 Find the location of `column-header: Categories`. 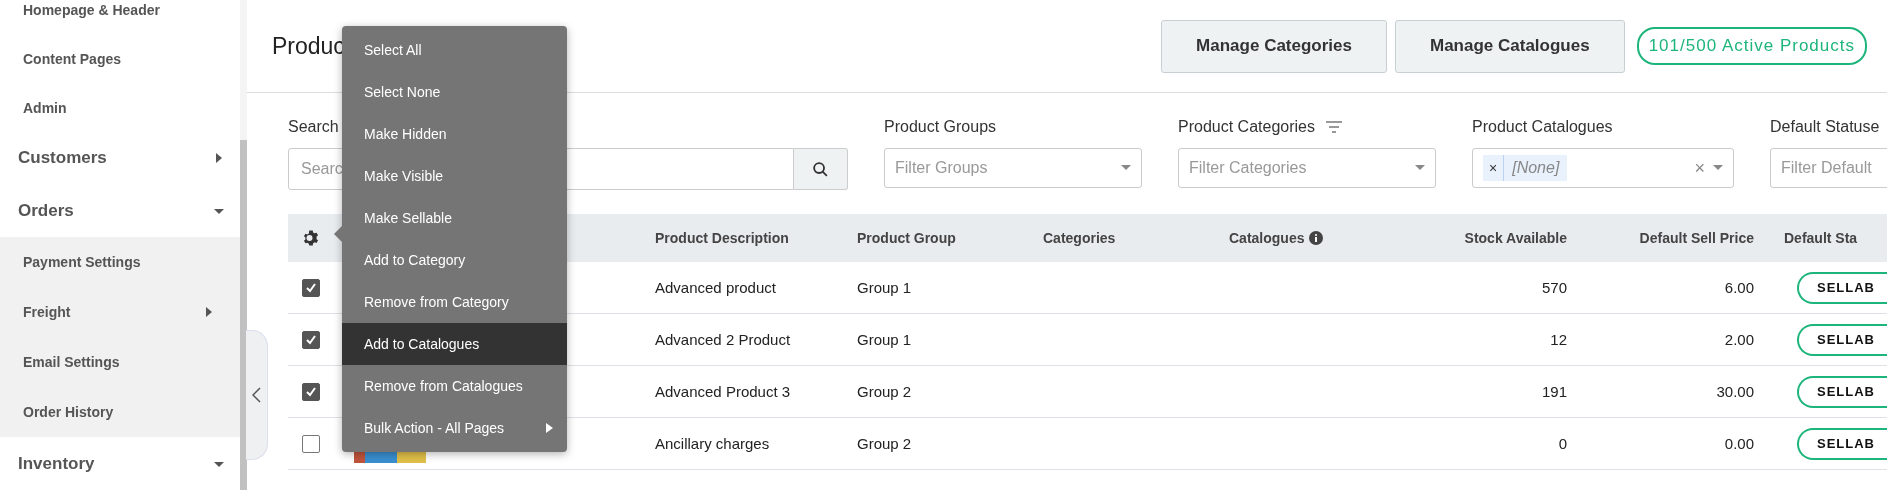

column-header: Categories is located at coordinates (1079, 238).